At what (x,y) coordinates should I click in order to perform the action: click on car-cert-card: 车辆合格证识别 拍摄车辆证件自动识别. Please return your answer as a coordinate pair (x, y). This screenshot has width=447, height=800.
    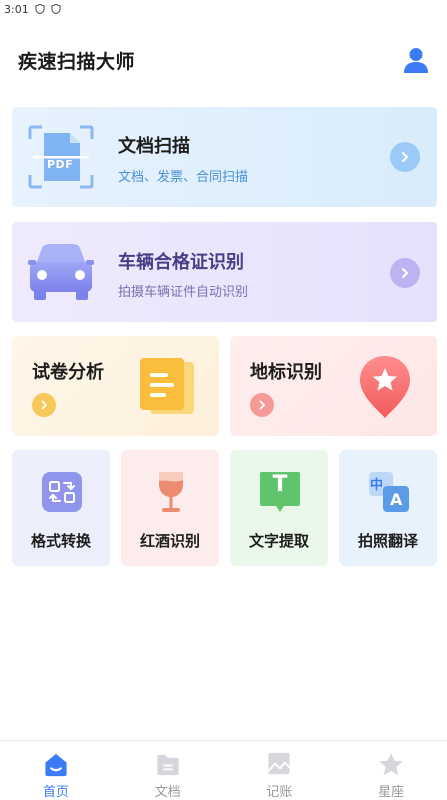
    Looking at the image, I should click on (224, 272).